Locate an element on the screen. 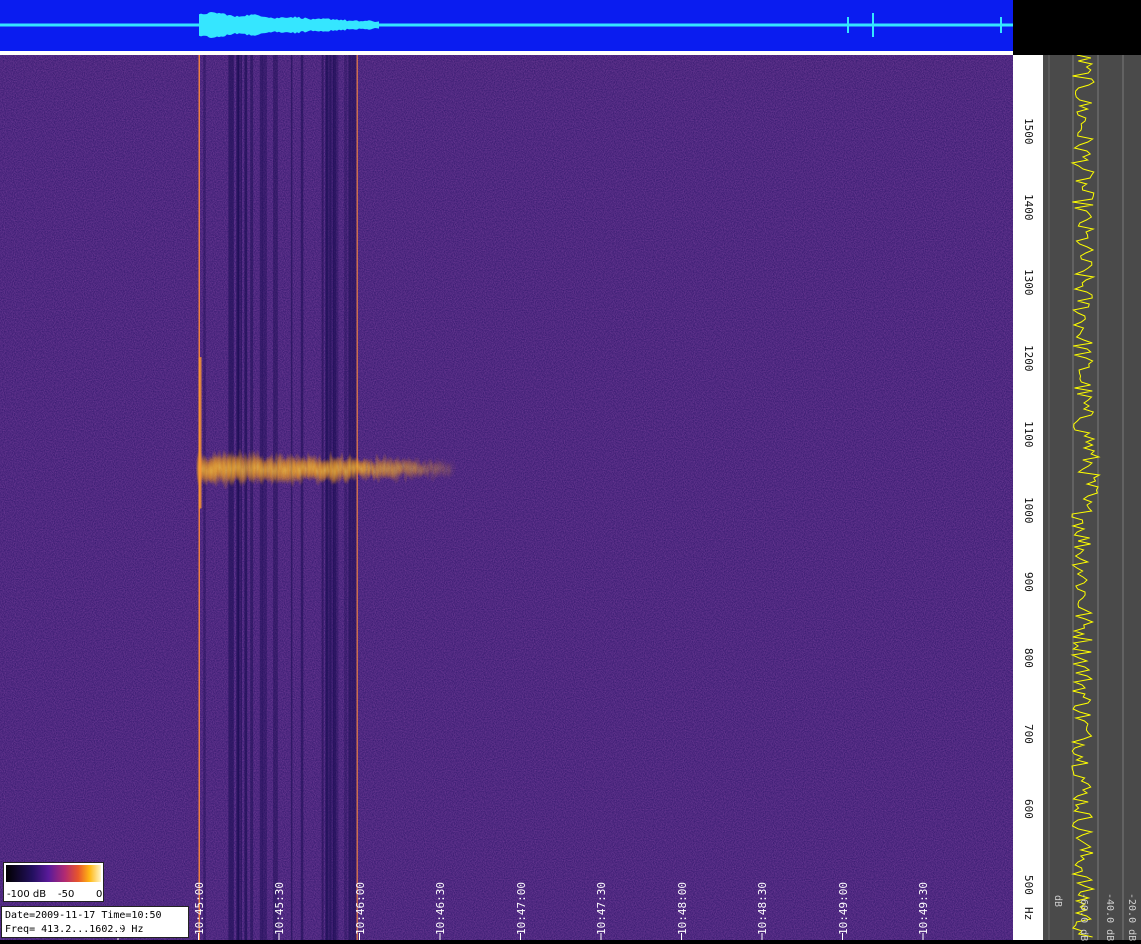  x-tick-label: 10:46:00 is located at coordinates (360, 908).